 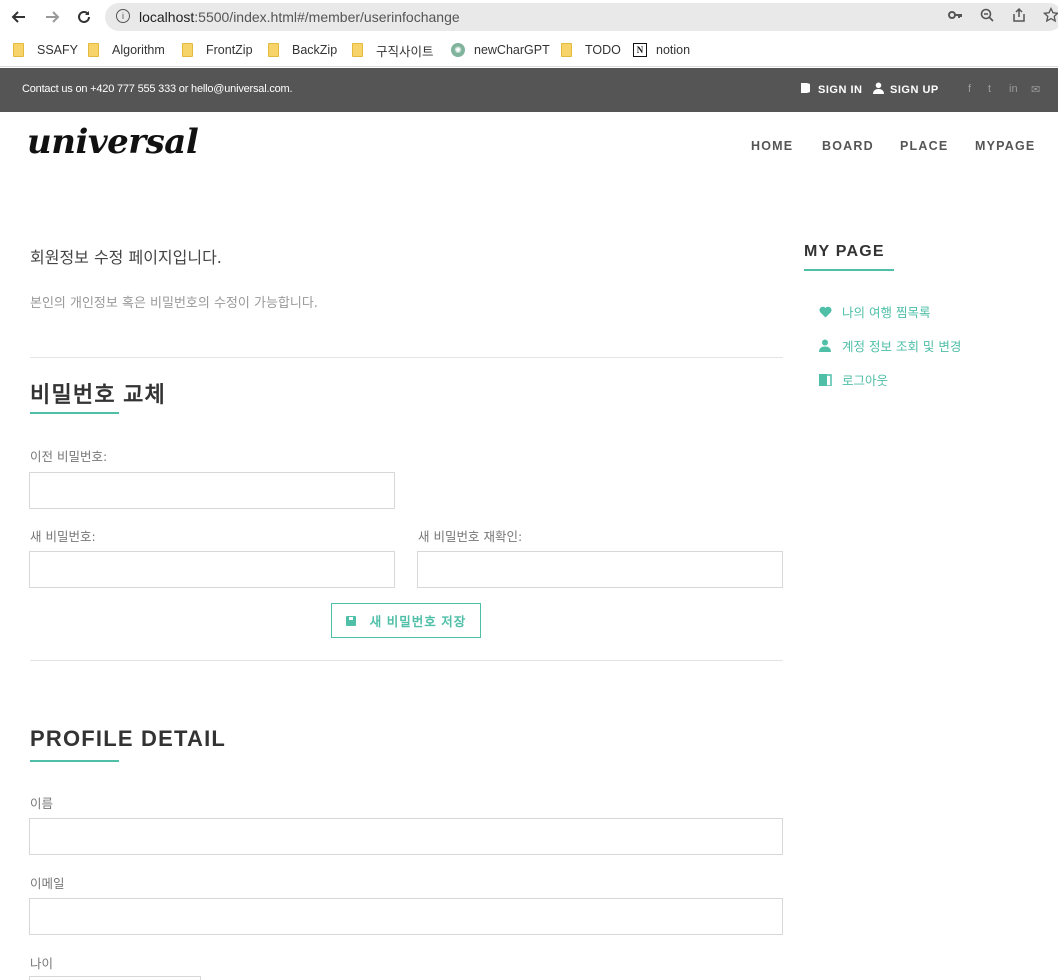 I want to click on bookmark-label: TODO, so click(x=603, y=50).